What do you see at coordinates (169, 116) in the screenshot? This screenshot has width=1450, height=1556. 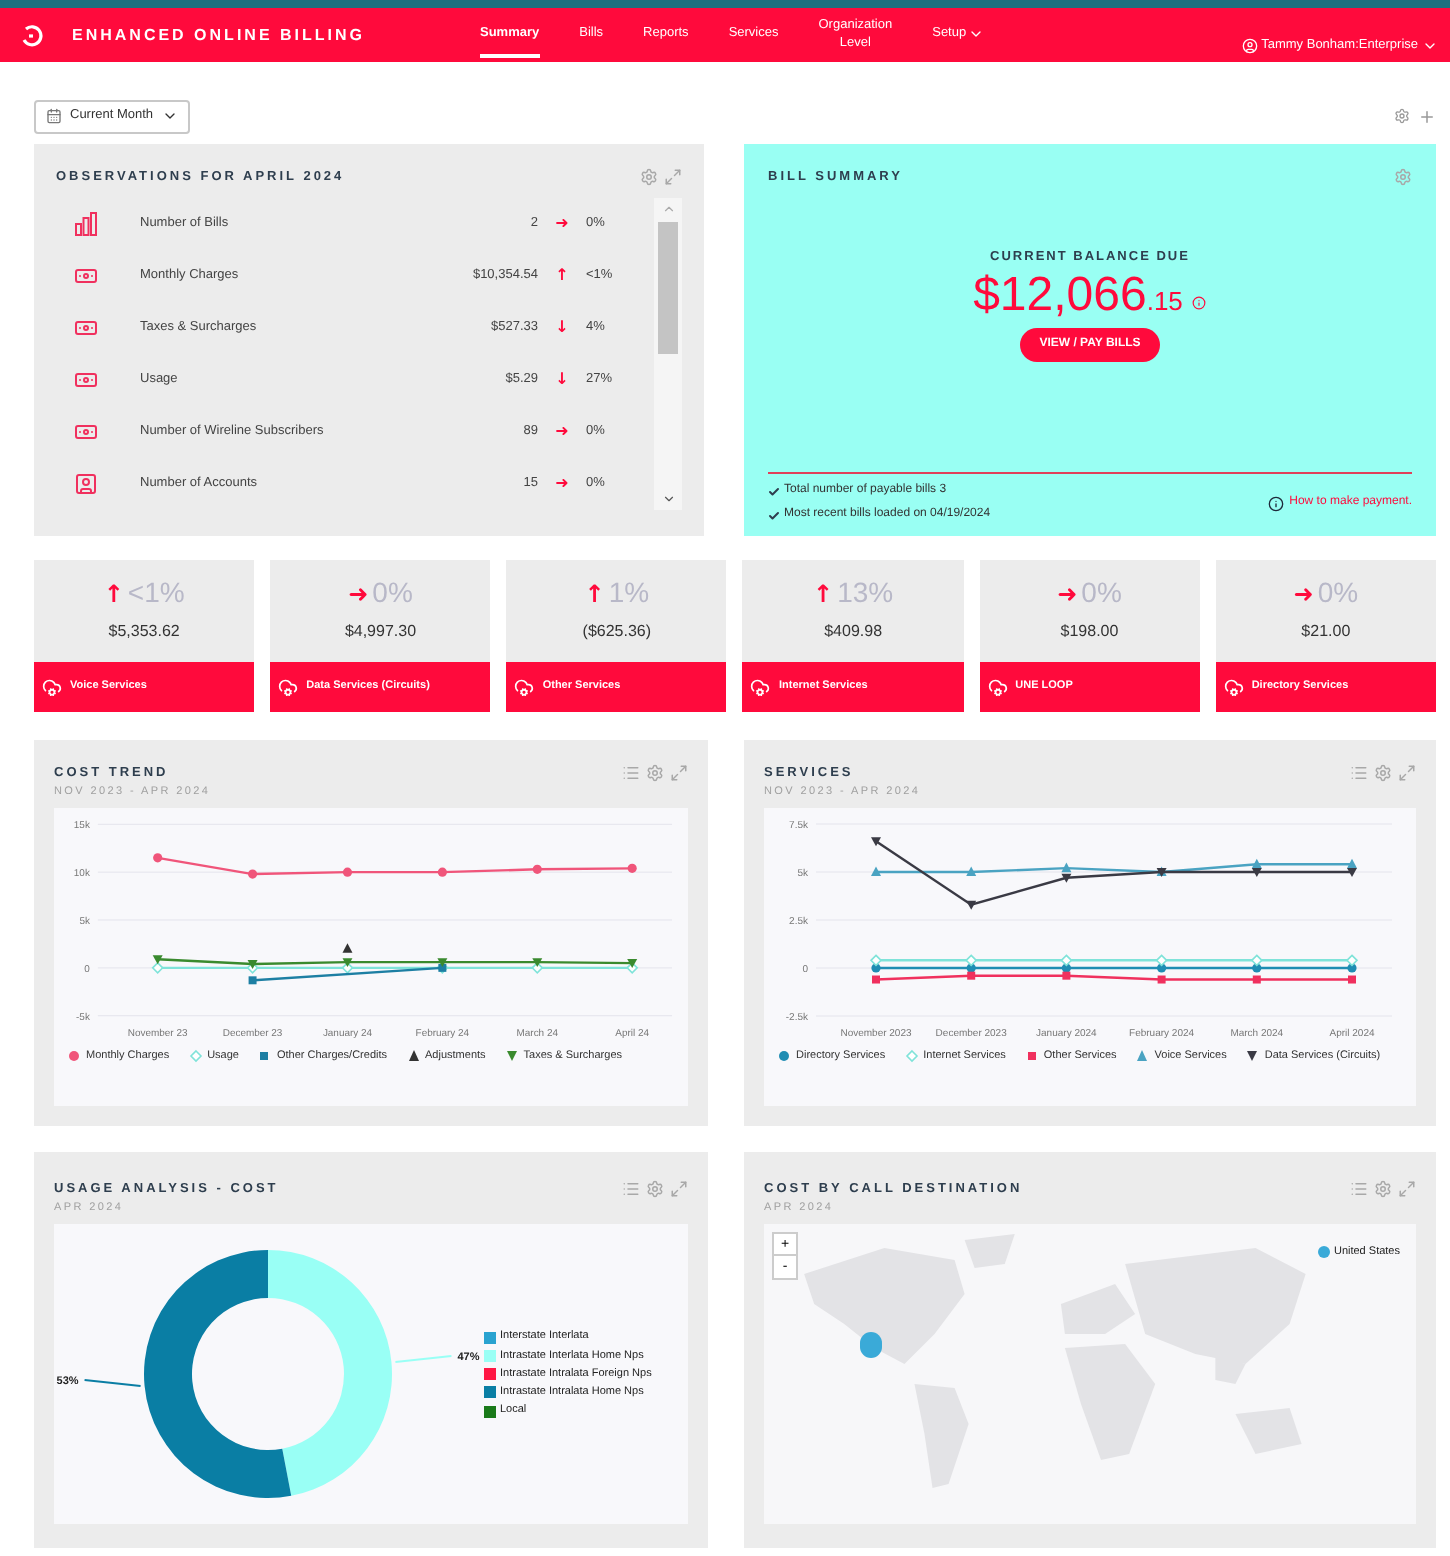 I see `chevron-down-icon` at bounding box center [169, 116].